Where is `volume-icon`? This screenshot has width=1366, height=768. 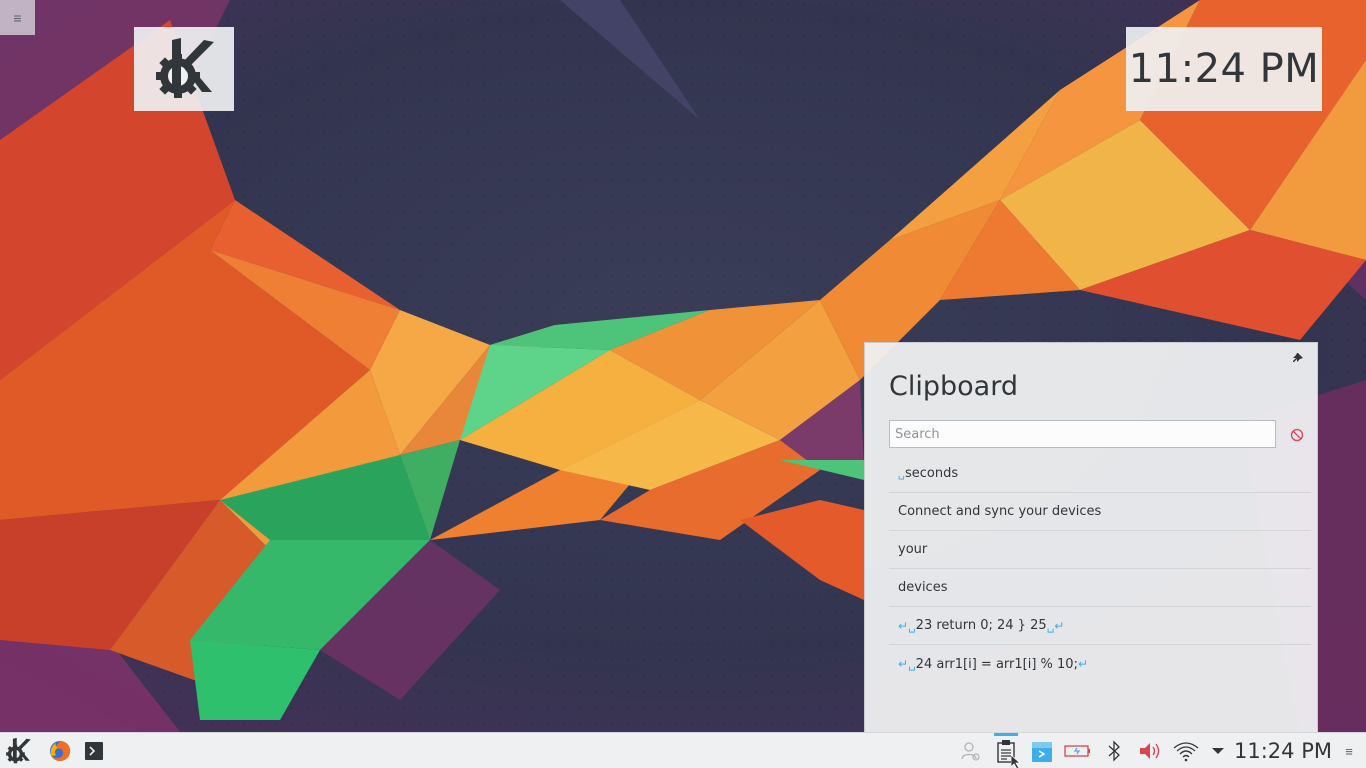 volume-icon is located at coordinates (1150, 751).